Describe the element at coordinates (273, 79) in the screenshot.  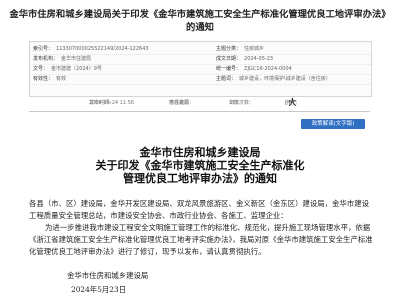
I see `keywords-field: 主题词： 城乡建设，环境保护\城乡建设（含住房）` at that location.